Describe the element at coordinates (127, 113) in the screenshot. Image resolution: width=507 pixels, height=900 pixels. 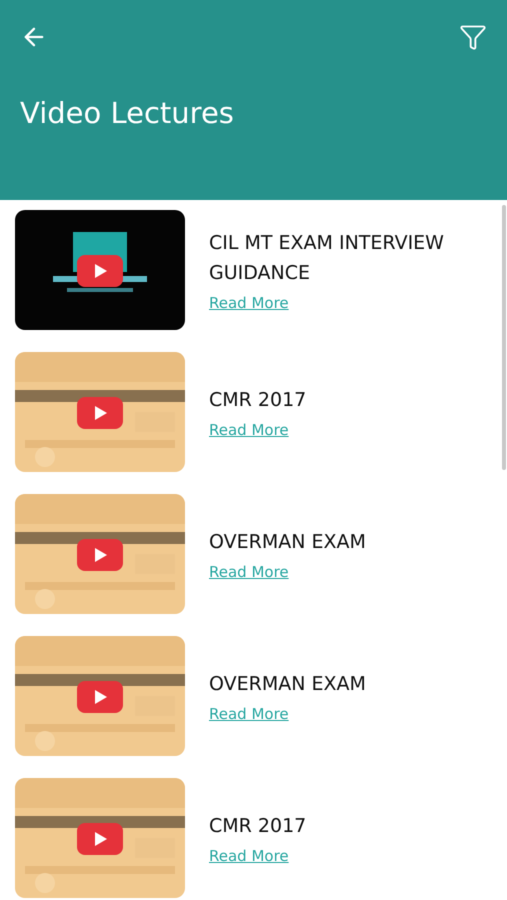
I see `page-title: Video Lectures` at that location.